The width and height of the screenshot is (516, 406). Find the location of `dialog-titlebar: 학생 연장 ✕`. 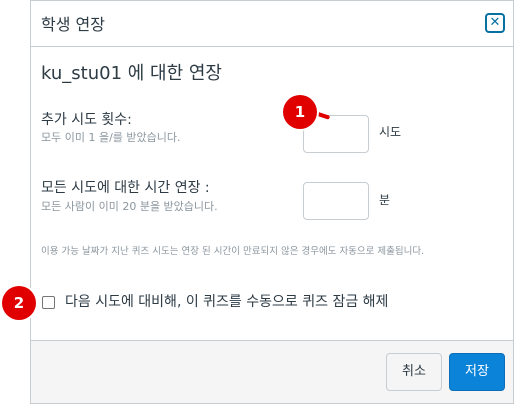

dialog-titlebar: 학생 연장 ✕ is located at coordinates (272, 24).